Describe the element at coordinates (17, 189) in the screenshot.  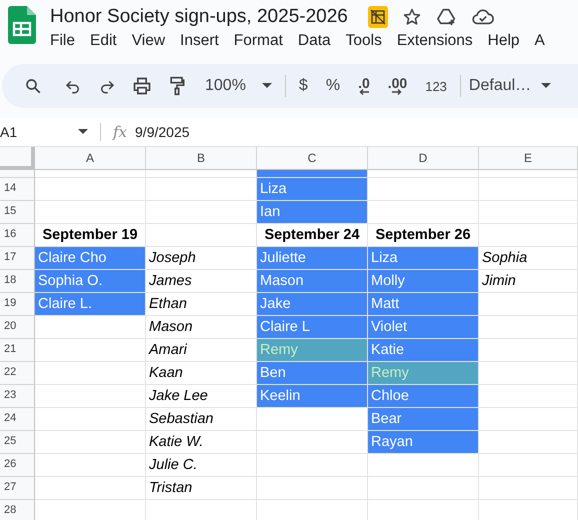
I see `row-header: 14` at that location.